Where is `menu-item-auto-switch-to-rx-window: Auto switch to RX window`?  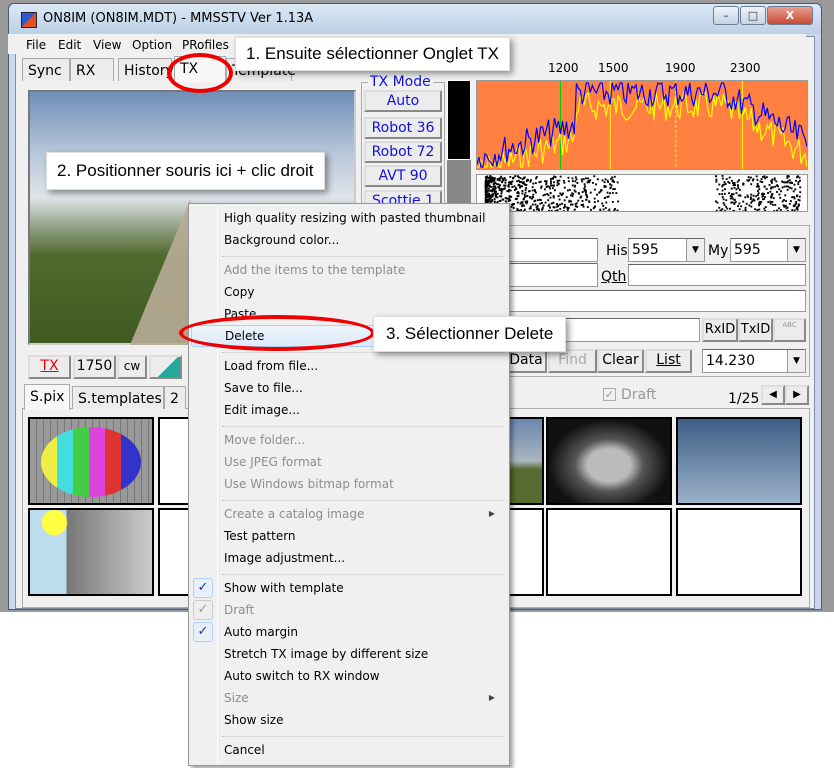 menu-item-auto-switch-to-rx-window: Auto switch to RX window is located at coordinates (349, 676).